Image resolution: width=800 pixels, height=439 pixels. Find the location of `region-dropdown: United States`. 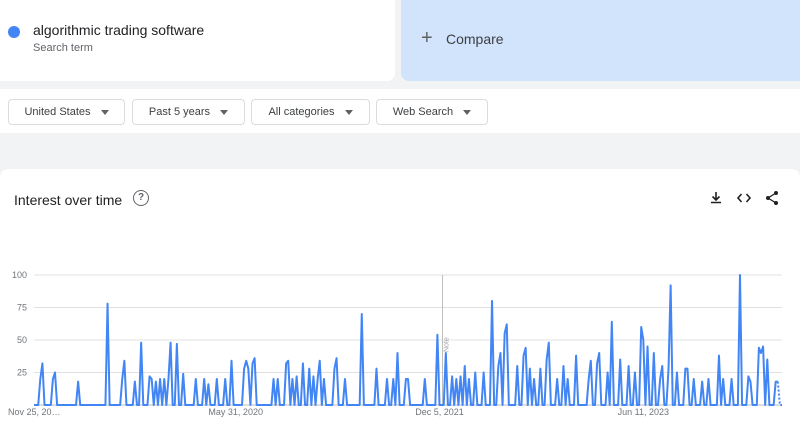

region-dropdown: United States is located at coordinates (66, 112).